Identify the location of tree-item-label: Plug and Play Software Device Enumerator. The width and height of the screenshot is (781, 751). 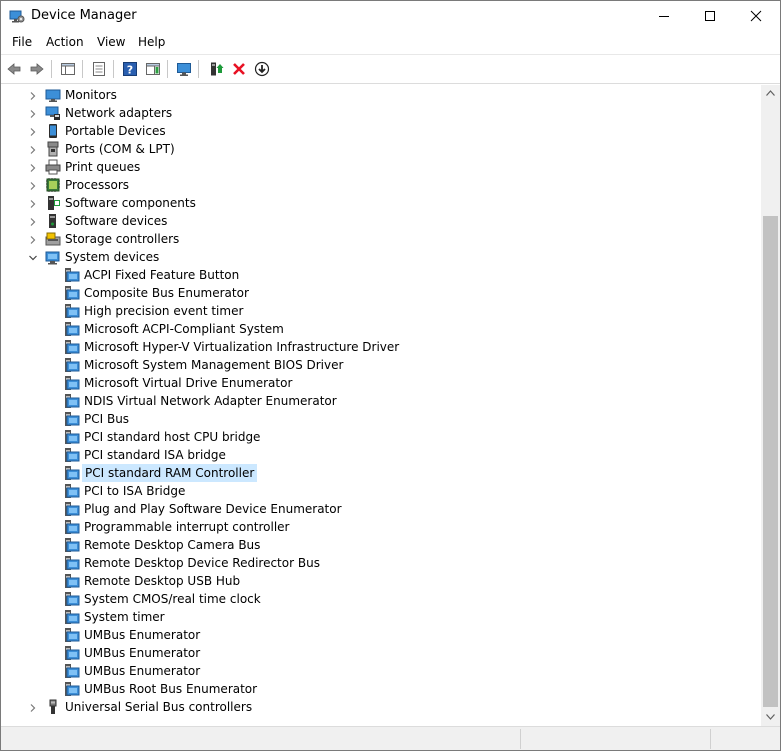
(213, 509).